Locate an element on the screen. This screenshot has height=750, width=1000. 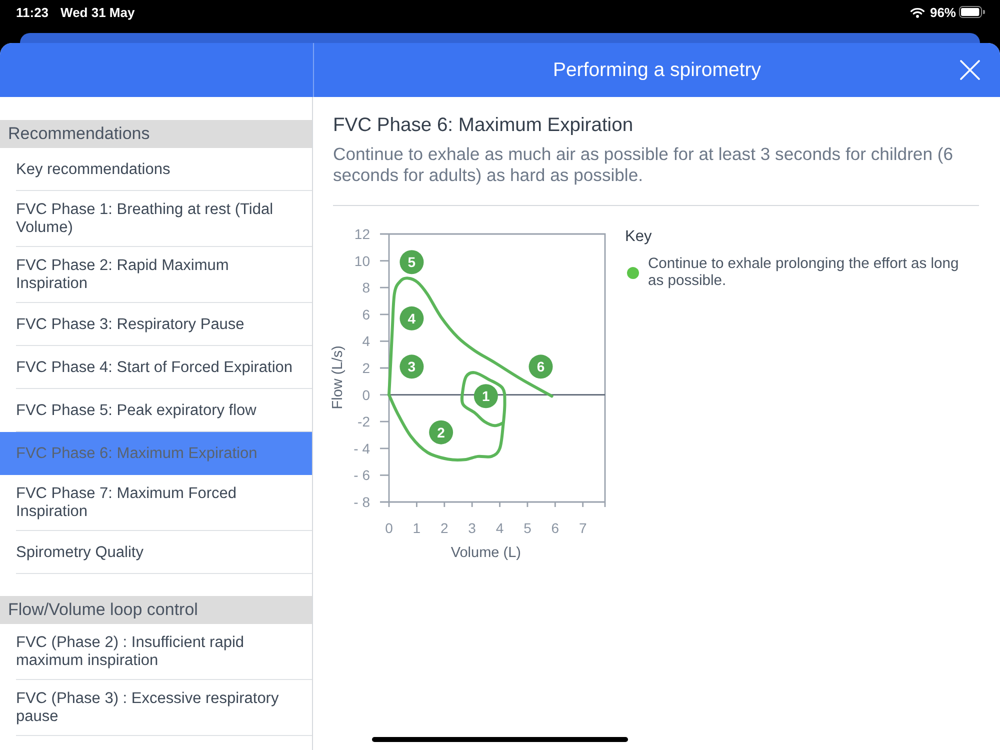
y-tick-label: 8 is located at coordinates (366, 288).